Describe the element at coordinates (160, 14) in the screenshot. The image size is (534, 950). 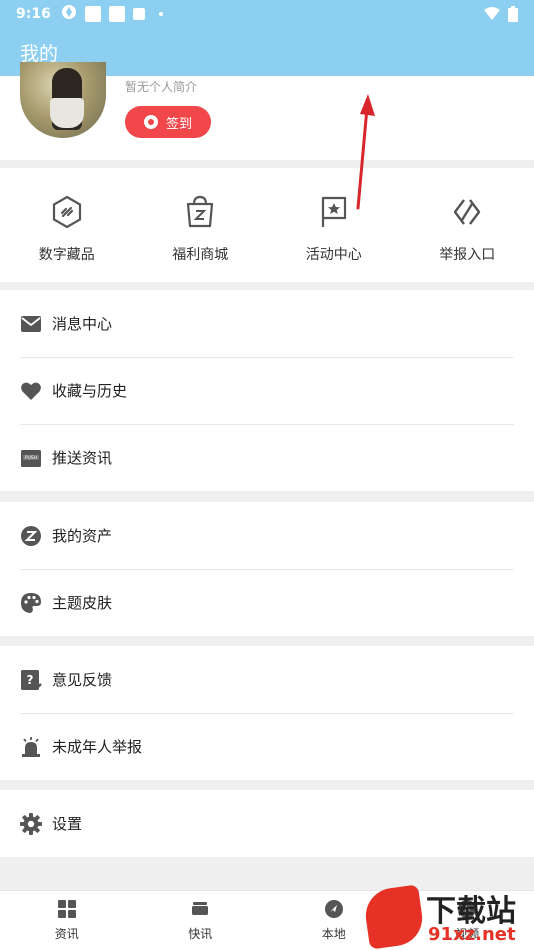
I see `more-notifications-icon` at that location.